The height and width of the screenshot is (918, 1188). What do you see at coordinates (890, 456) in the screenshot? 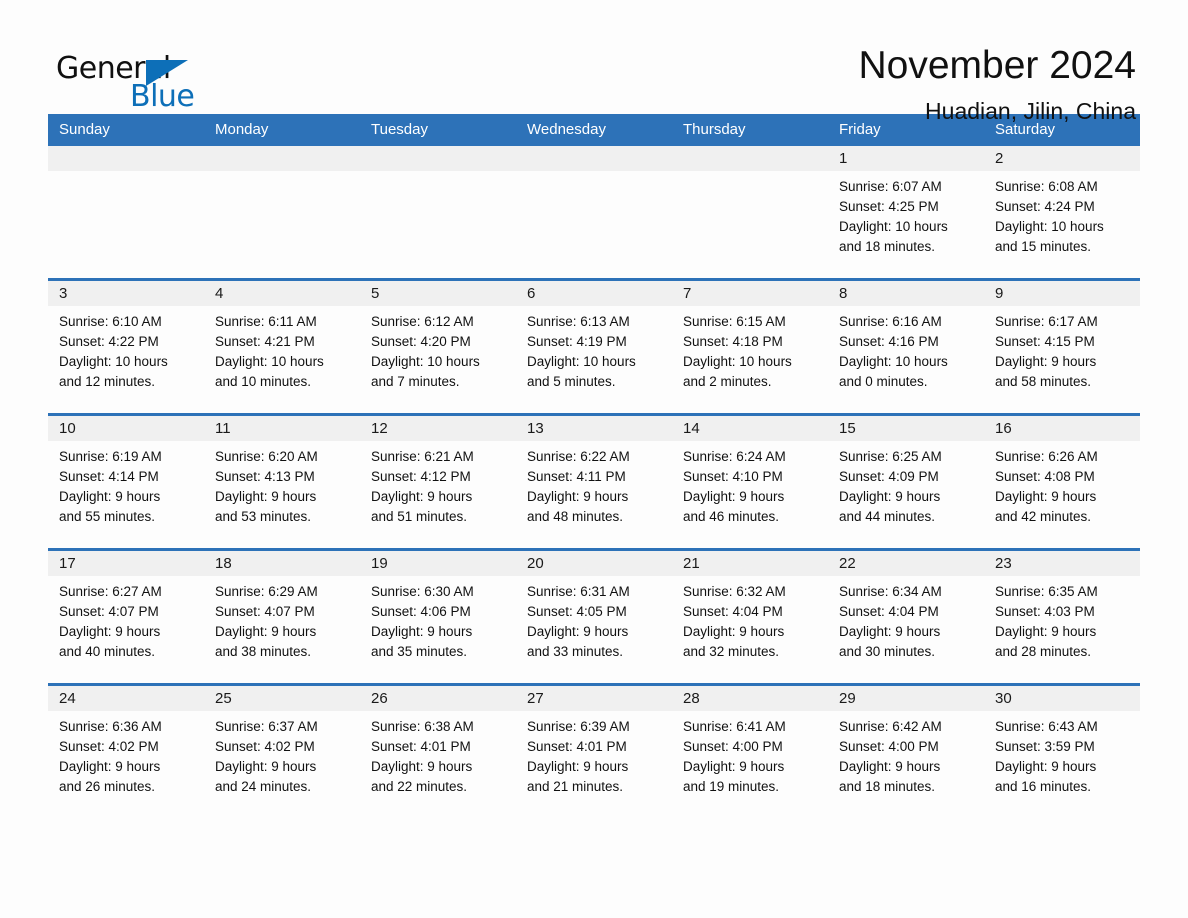
I see `sunrise-text: Sunrise: 6:25 AM` at bounding box center [890, 456].